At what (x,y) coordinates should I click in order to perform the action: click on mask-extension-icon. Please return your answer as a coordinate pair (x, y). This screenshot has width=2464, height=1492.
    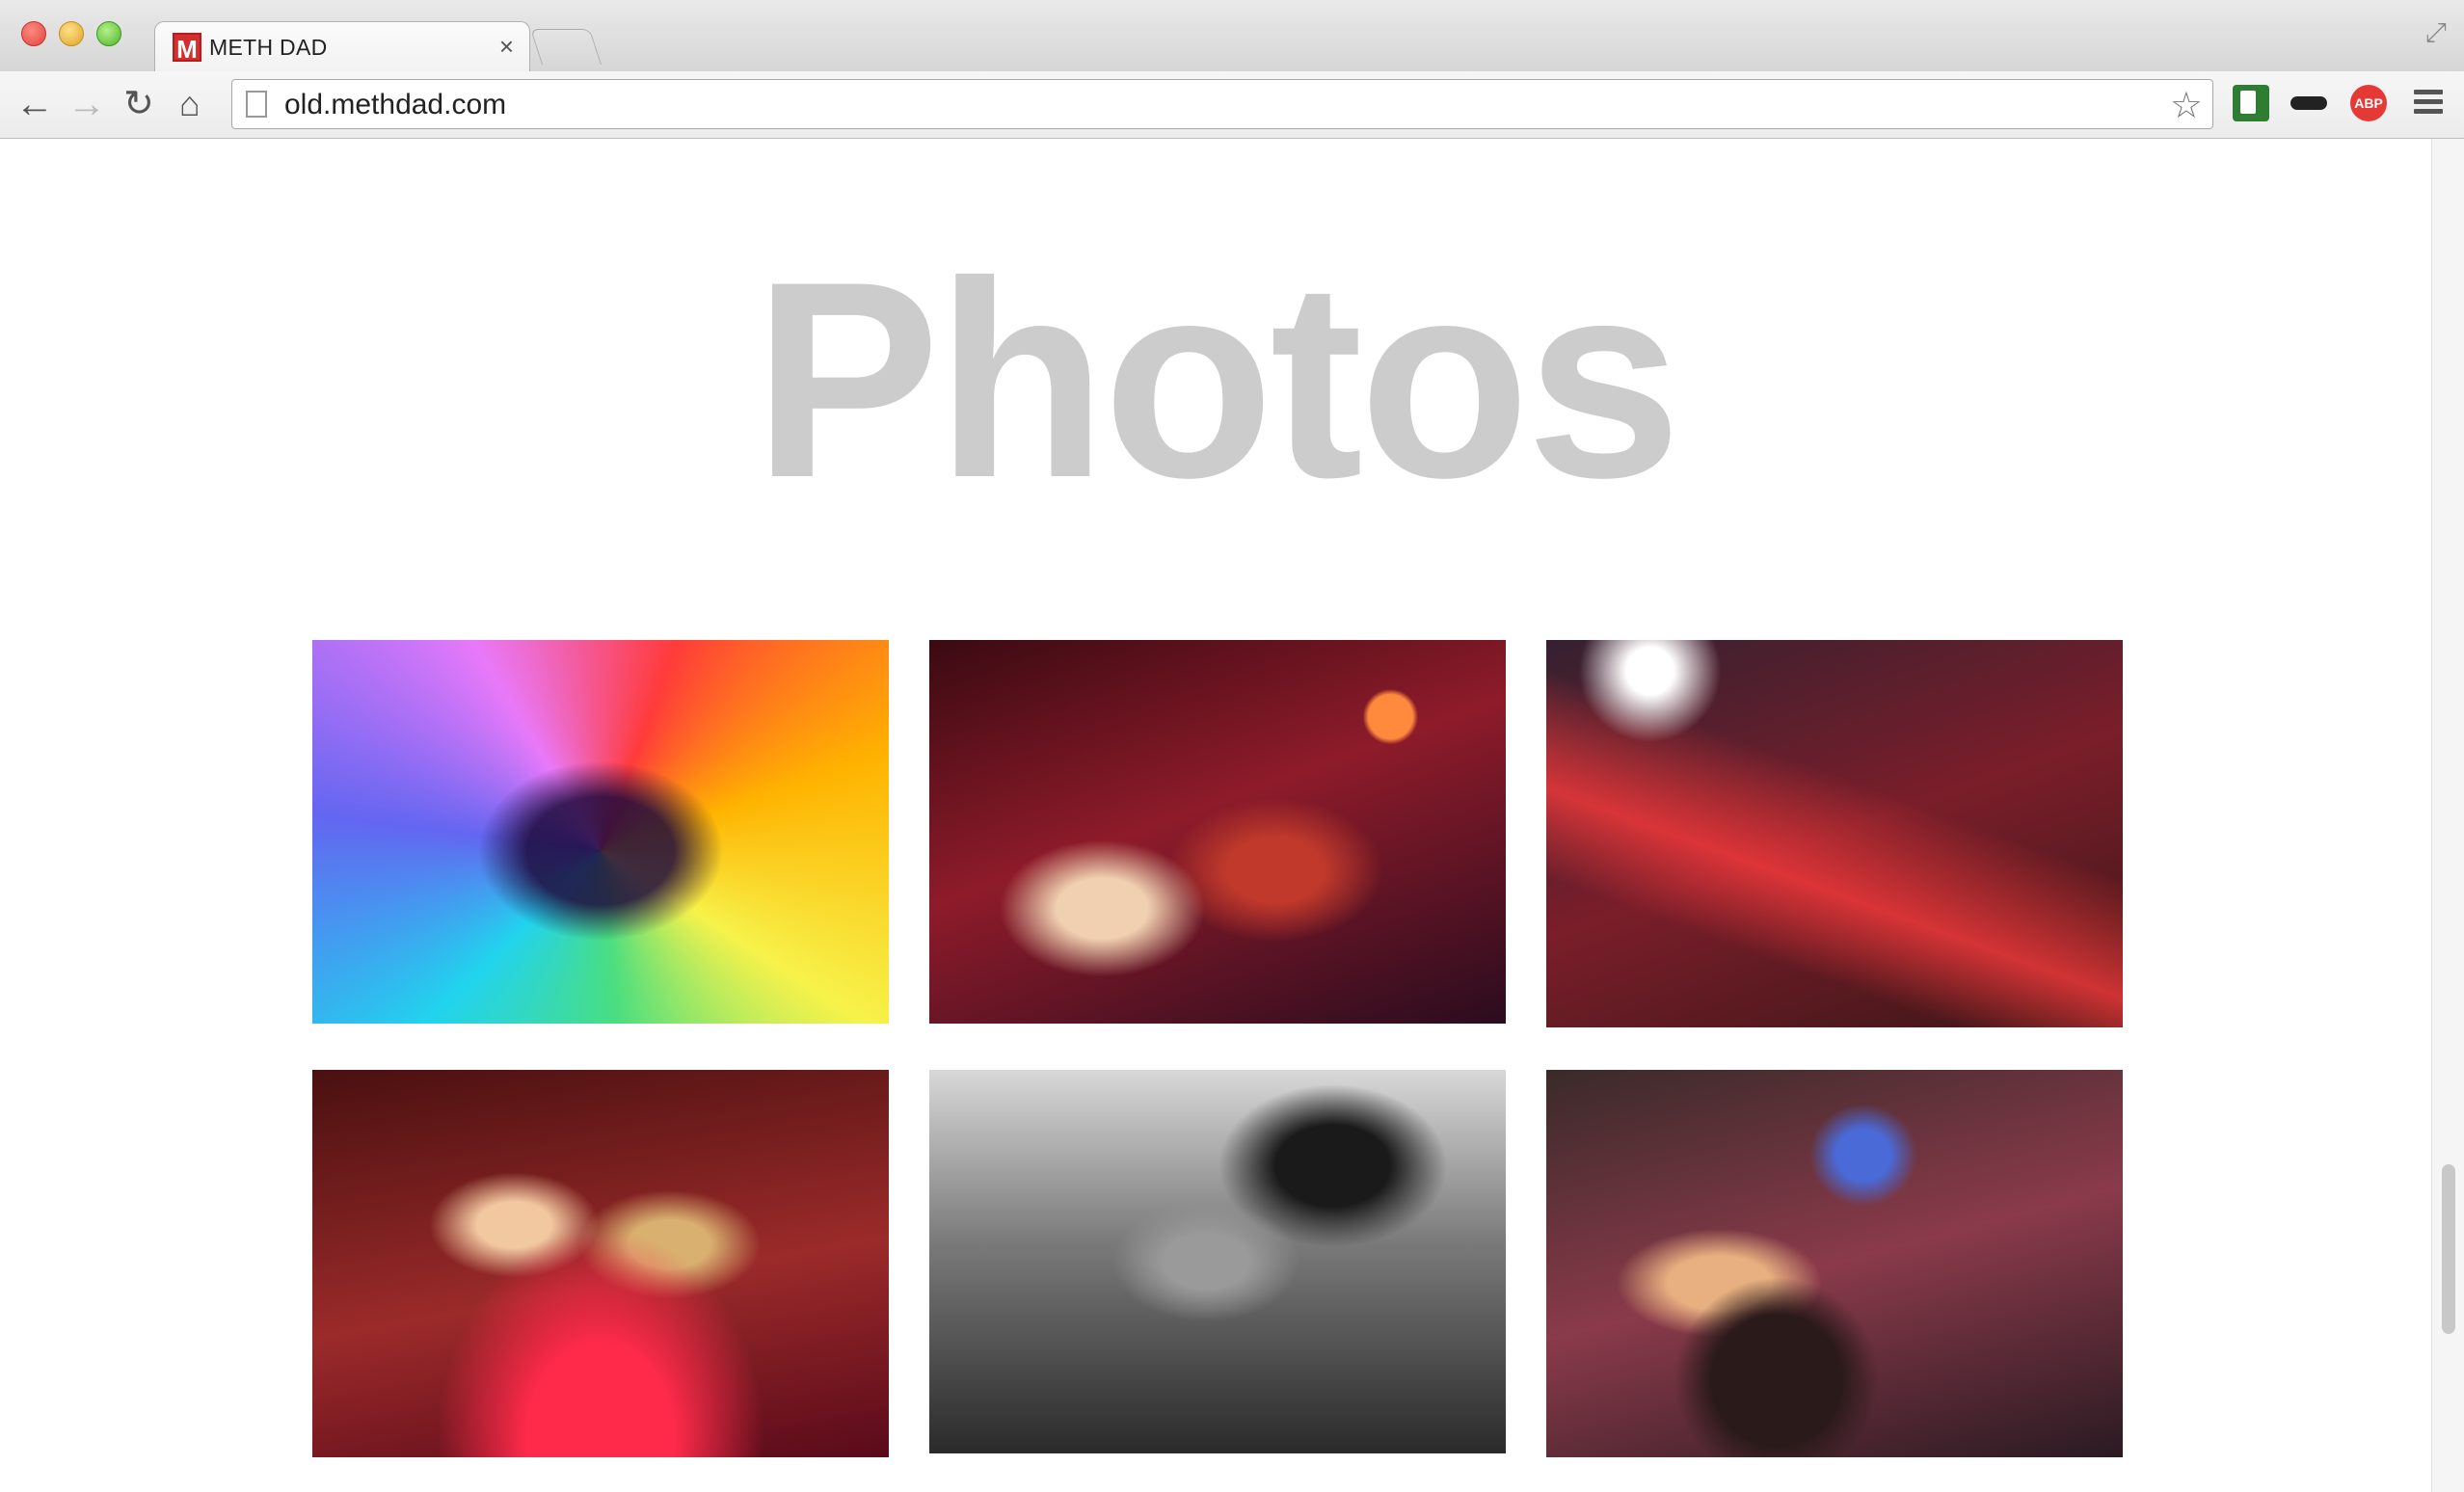
    Looking at the image, I should click on (2309, 103).